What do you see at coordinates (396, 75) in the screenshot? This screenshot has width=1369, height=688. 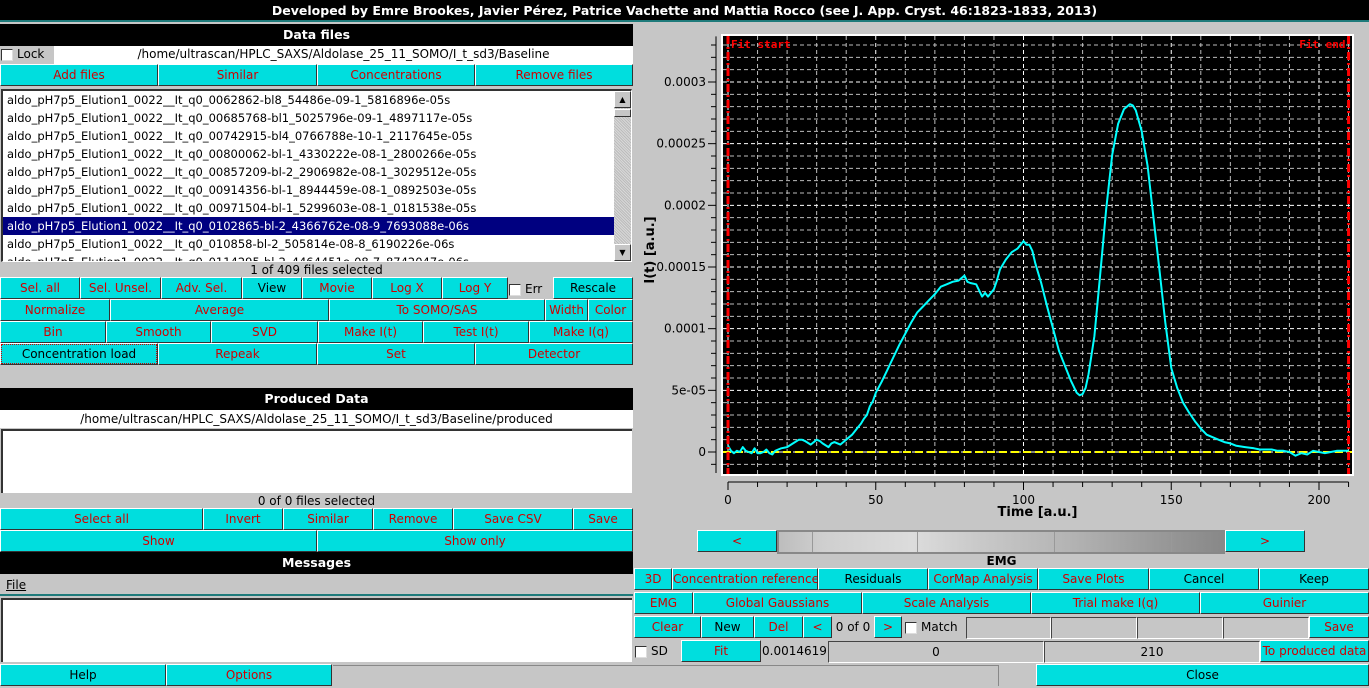 I see `concentrations-button: Concentrations` at bounding box center [396, 75].